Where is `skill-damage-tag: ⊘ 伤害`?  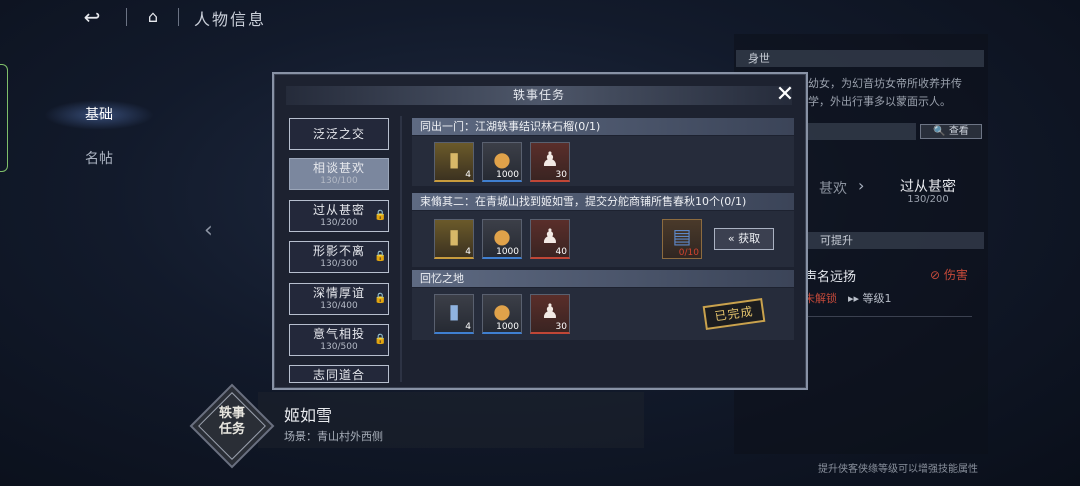
skill-damage-tag: ⊘ 伤害 is located at coordinates (949, 275).